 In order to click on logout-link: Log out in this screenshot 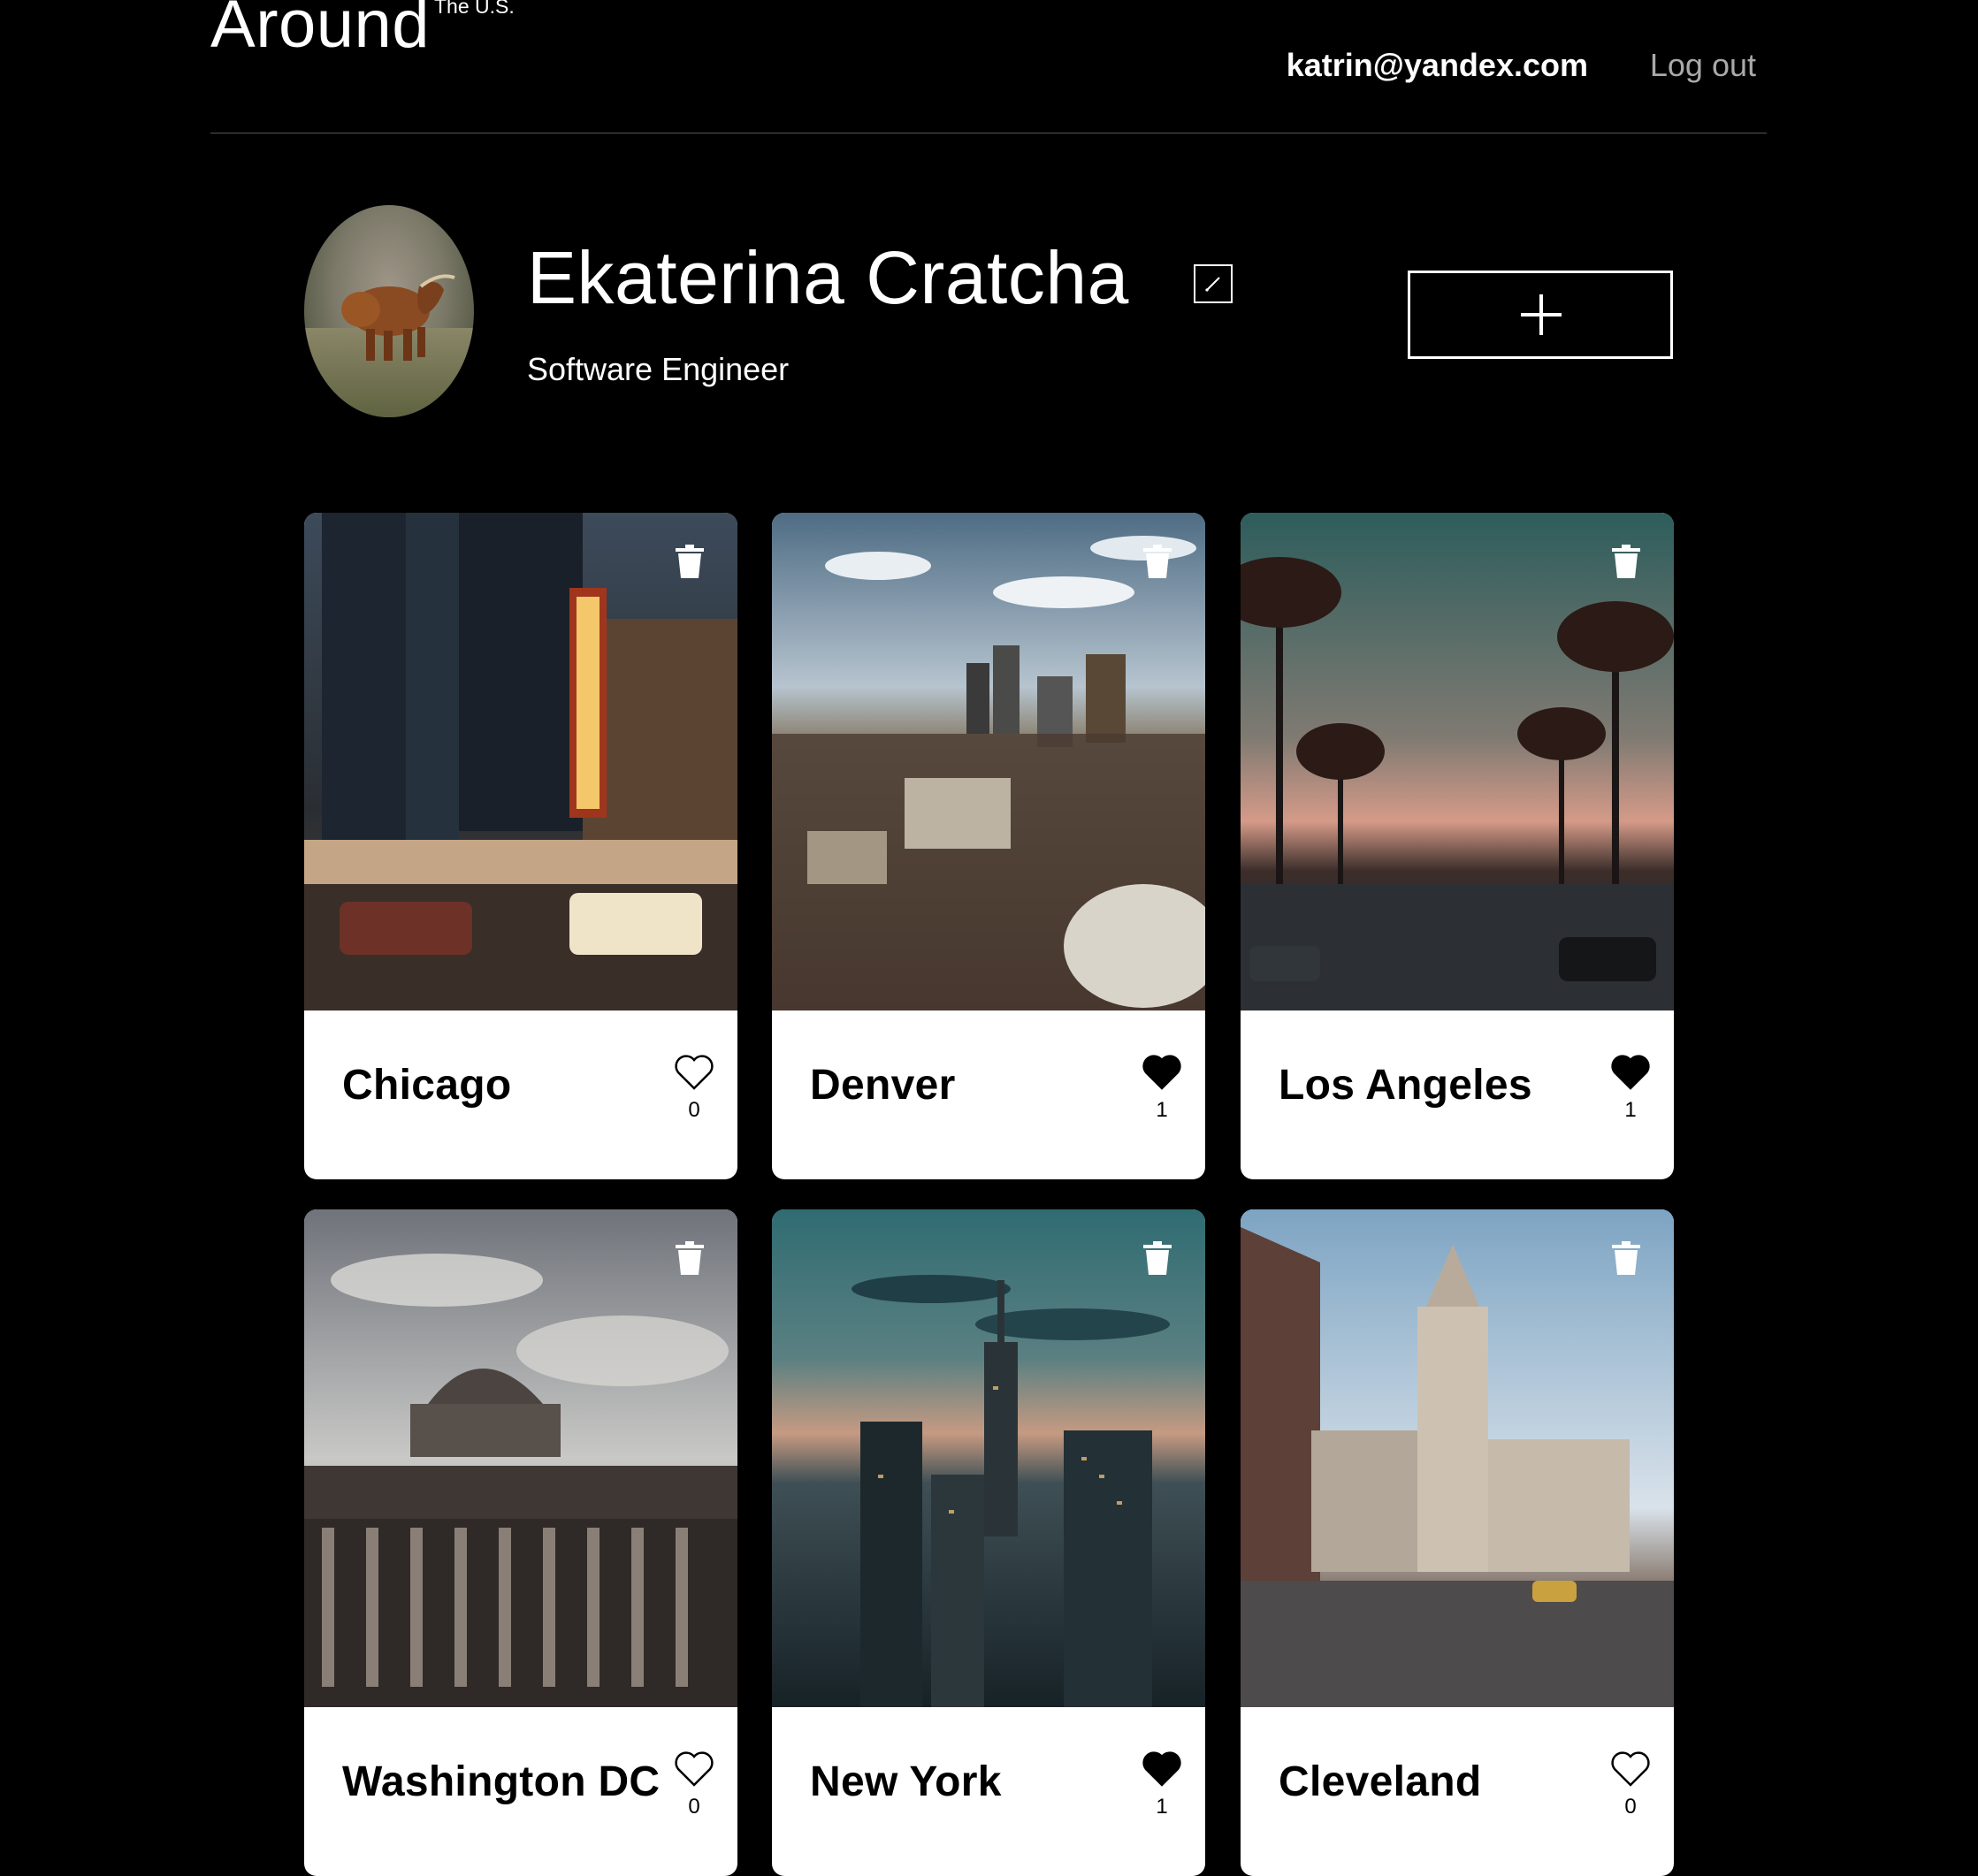, I will do `click(1703, 65)`.